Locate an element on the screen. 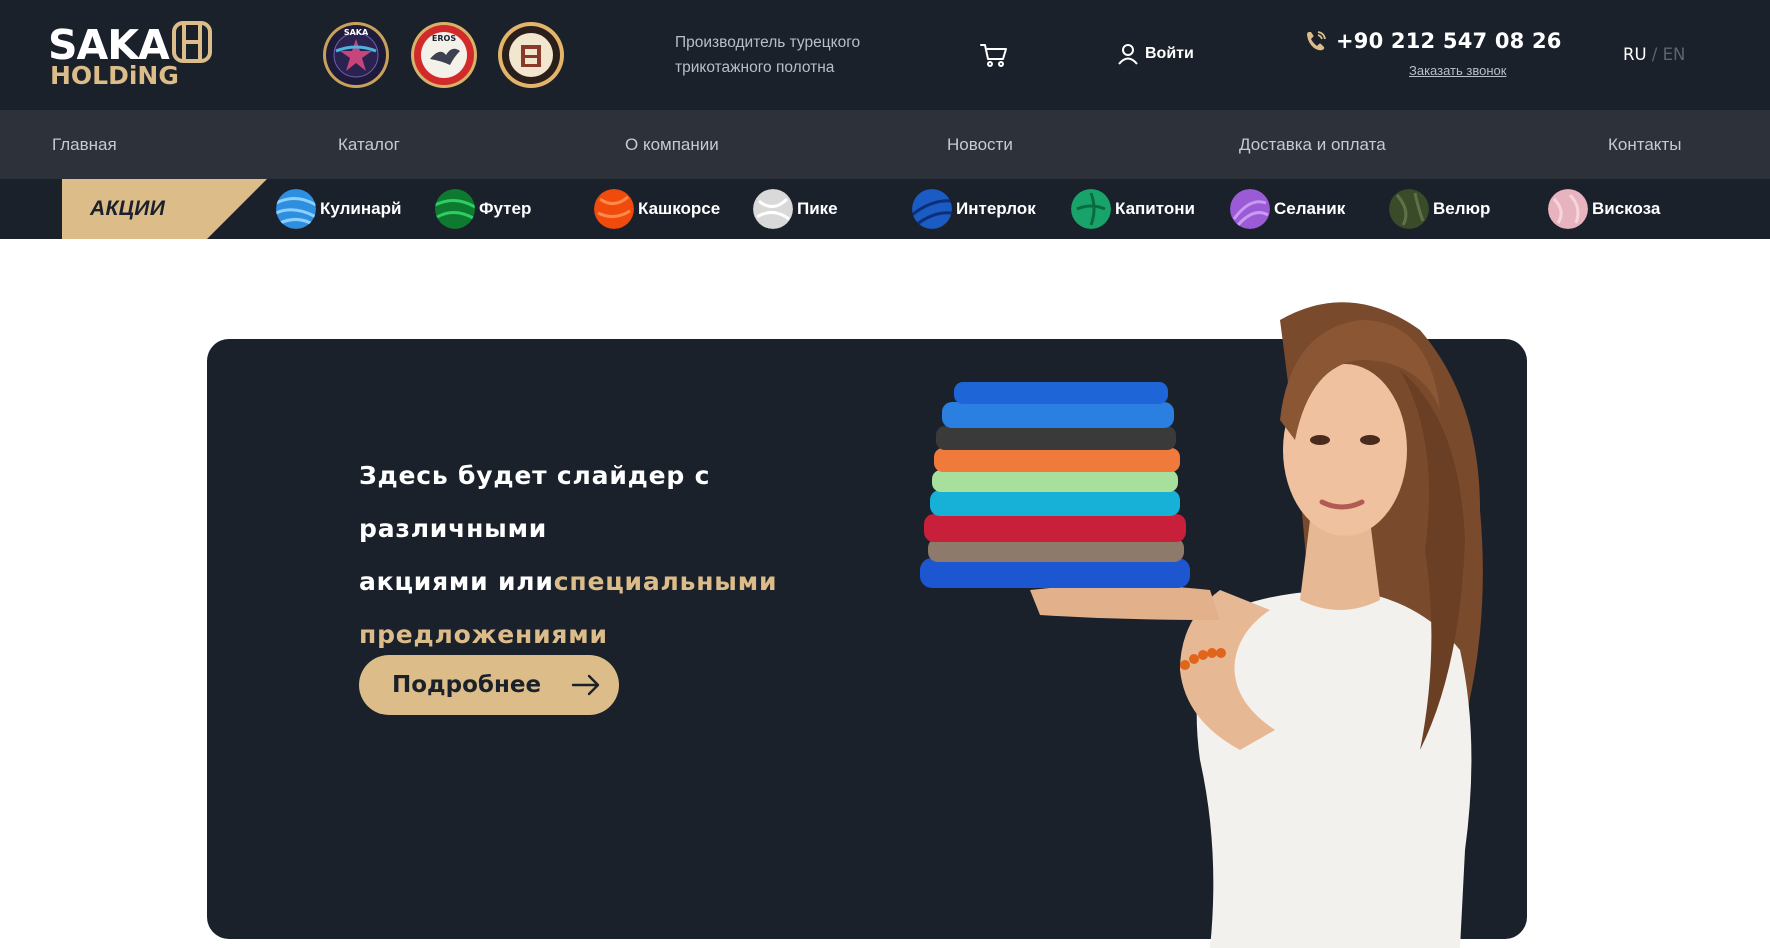  eros-emblem-icon: EROS is located at coordinates (444, 55).